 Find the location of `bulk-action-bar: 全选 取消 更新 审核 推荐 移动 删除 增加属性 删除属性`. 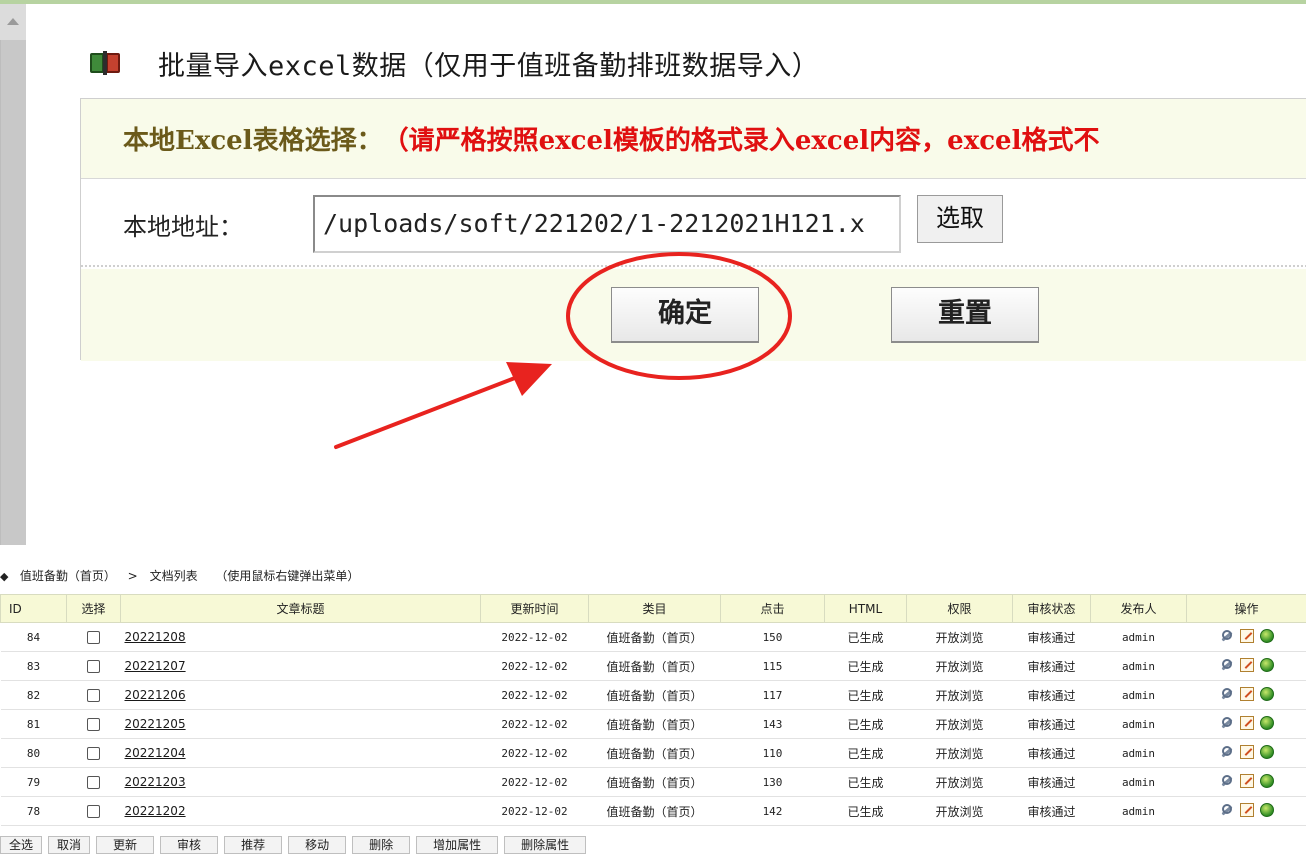

bulk-action-bar: 全选 取消 更新 审核 推荐 移动 删除 增加属性 删除属性 is located at coordinates (293, 845).